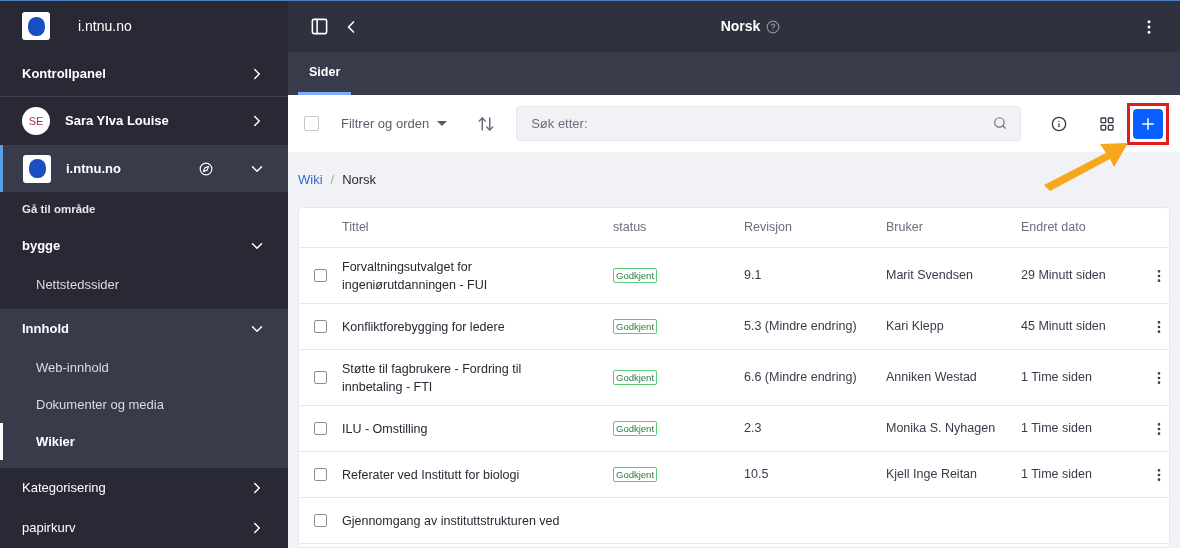 The height and width of the screenshot is (548, 1180). Describe the element at coordinates (319, 26) in the screenshot. I see `sidebar-toggle-icon` at that location.